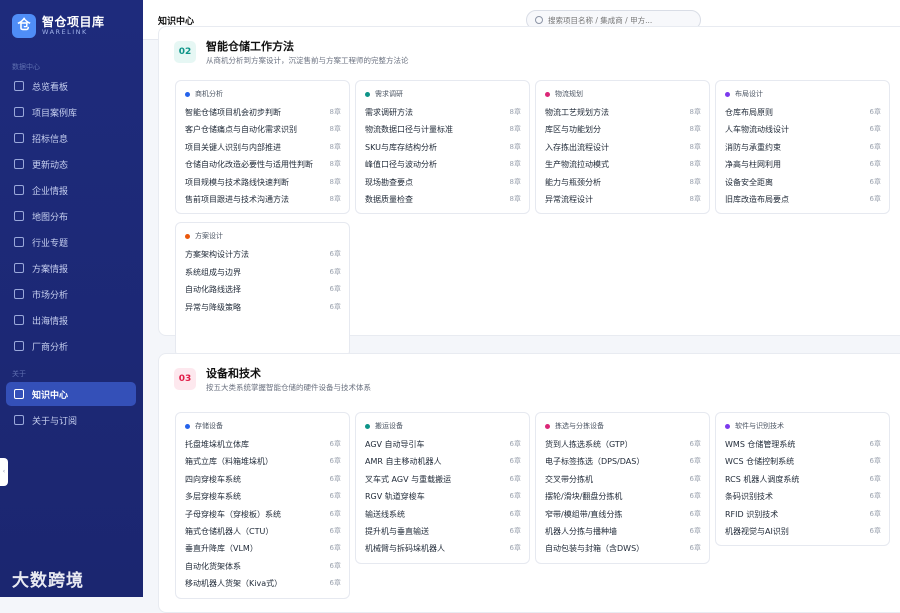 The image size is (900, 613). What do you see at coordinates (19, 374) in the screenshot?
I see `sidebar-section-label: 关于` at bounding box center [19, 374].